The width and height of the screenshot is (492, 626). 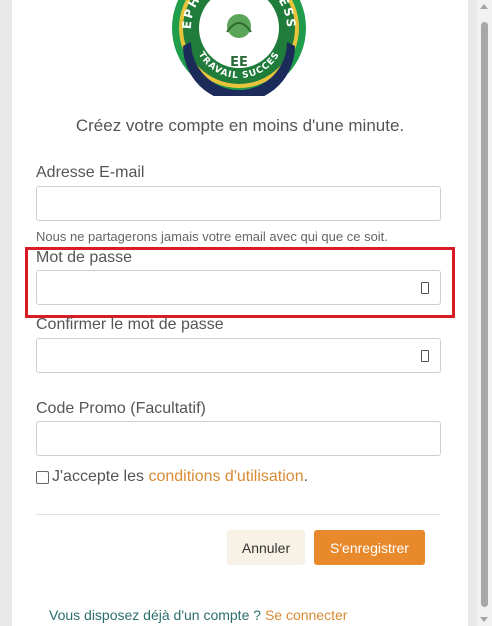 I want to click on highlight-box, so click(x=240, y=282).